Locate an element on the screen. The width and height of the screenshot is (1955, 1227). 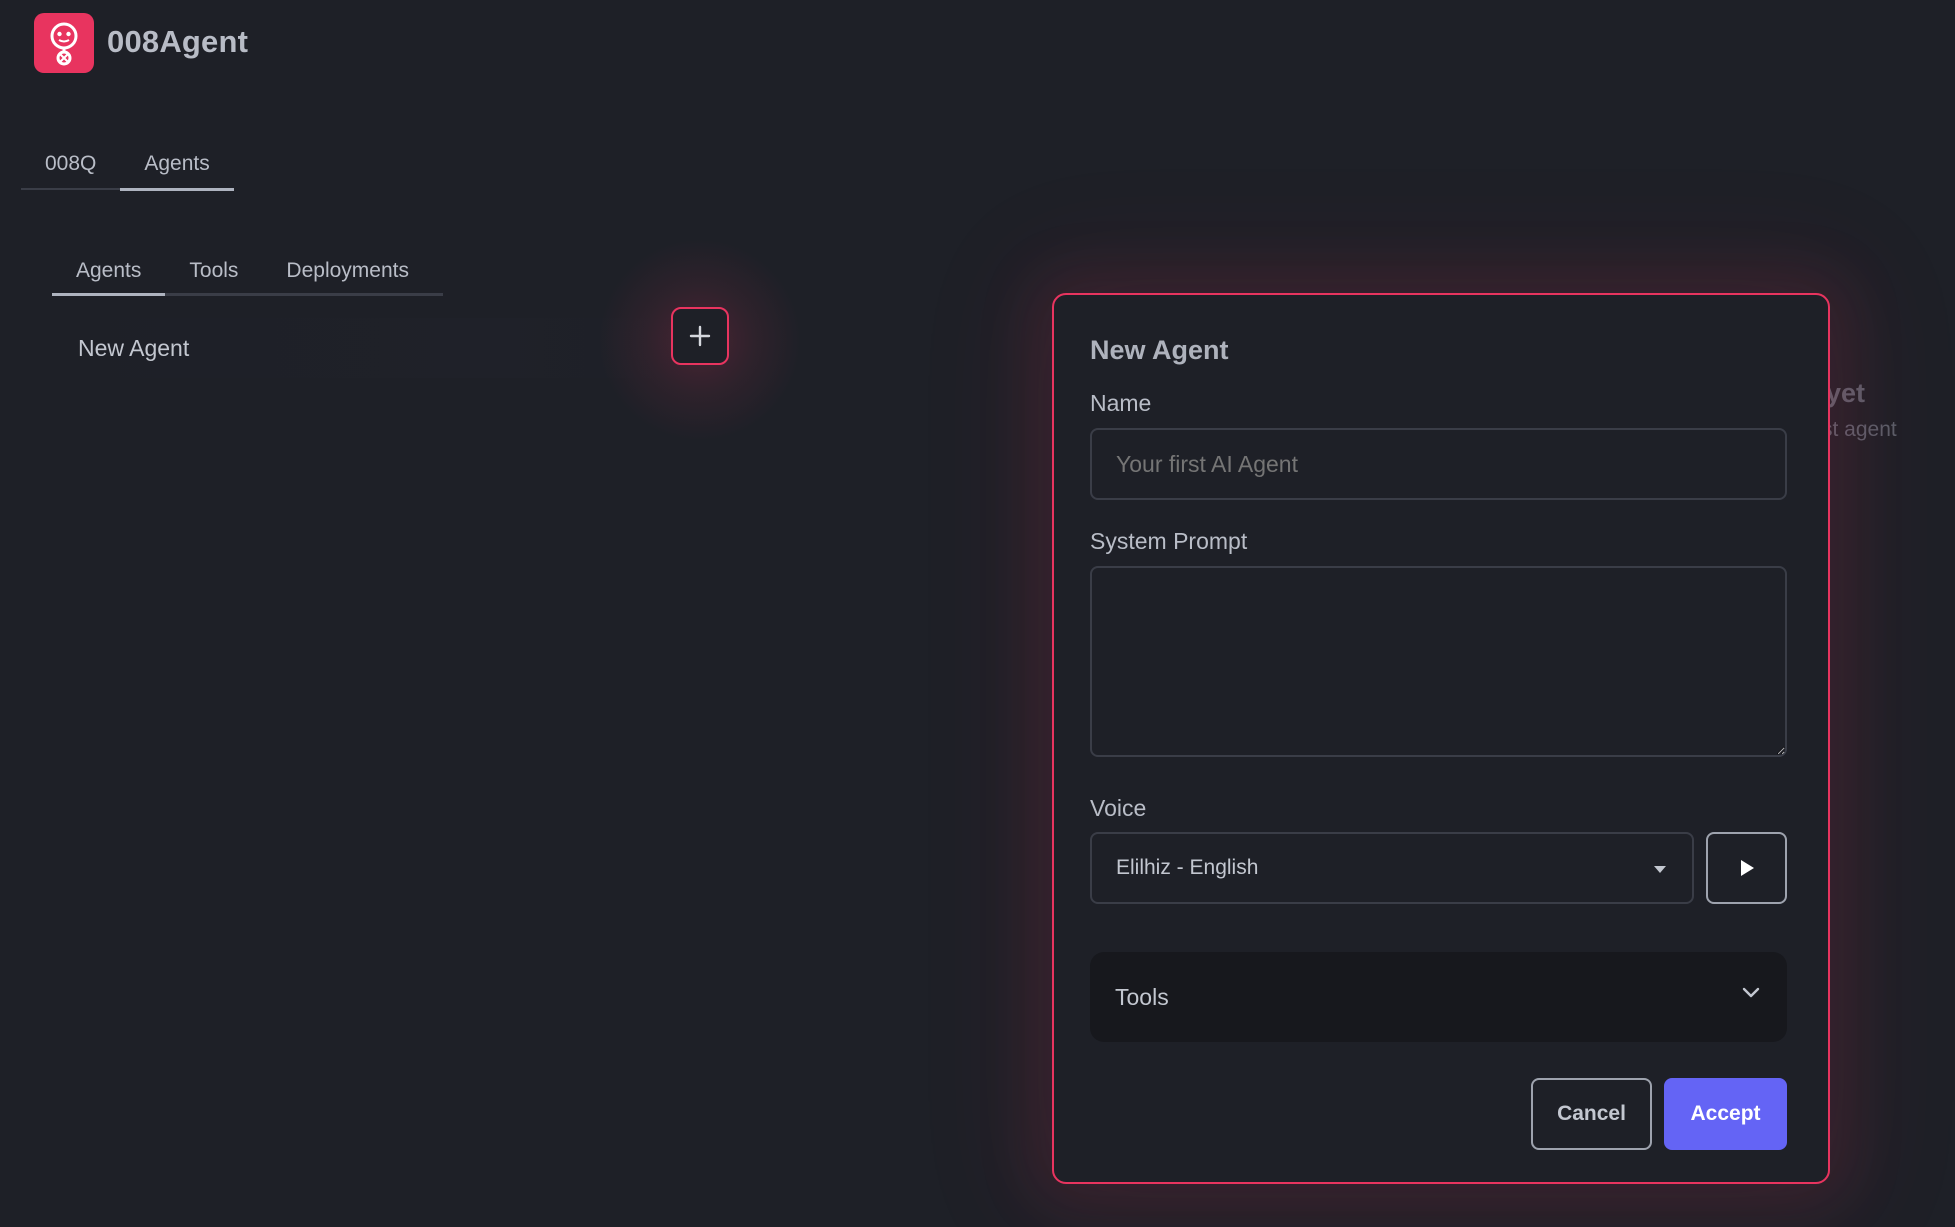
empty-state-title: yet is located at coordinates (1846, 393).